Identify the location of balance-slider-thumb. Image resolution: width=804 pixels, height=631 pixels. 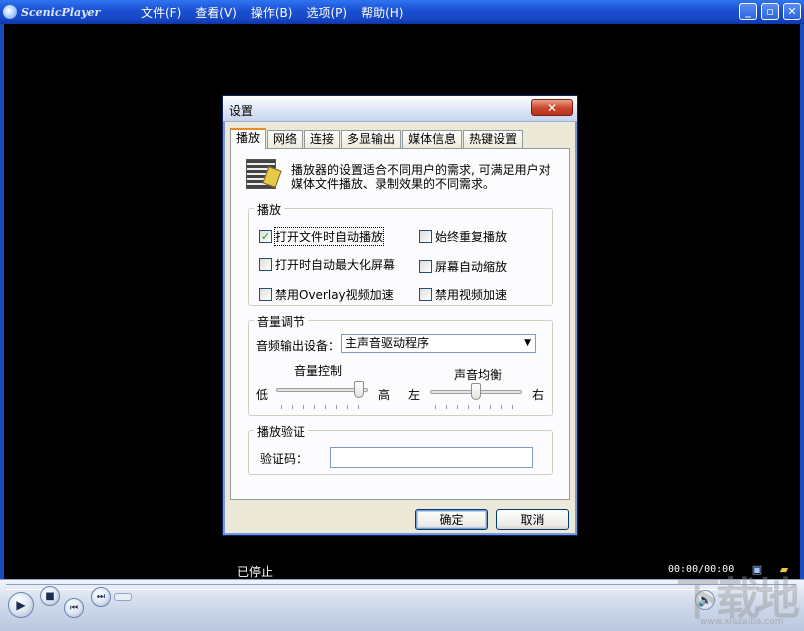
(476, 391).